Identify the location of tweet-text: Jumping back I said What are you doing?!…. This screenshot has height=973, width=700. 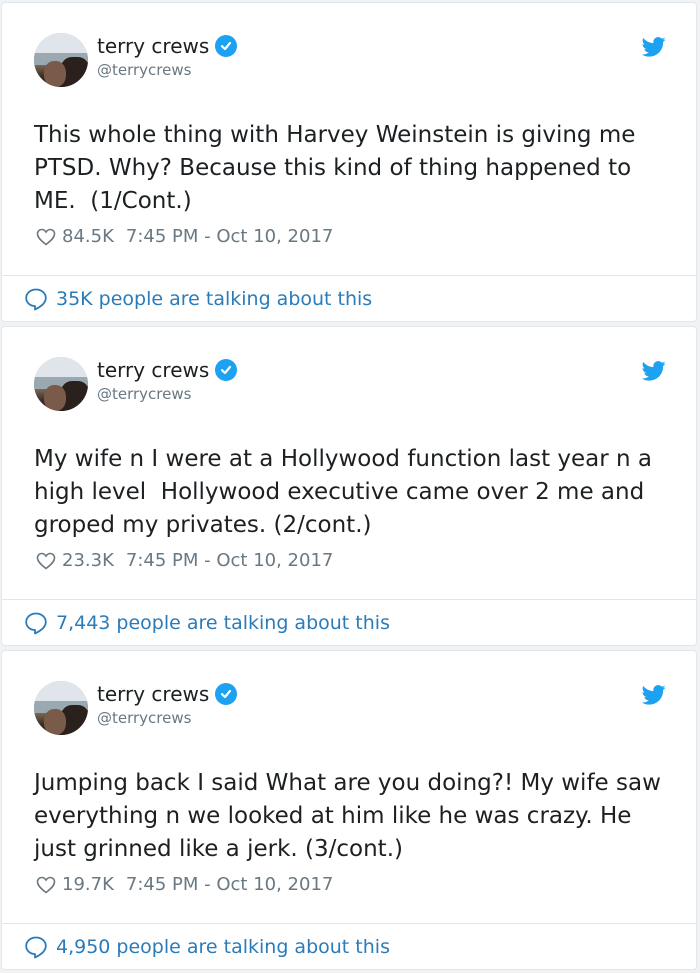
(351, 816).